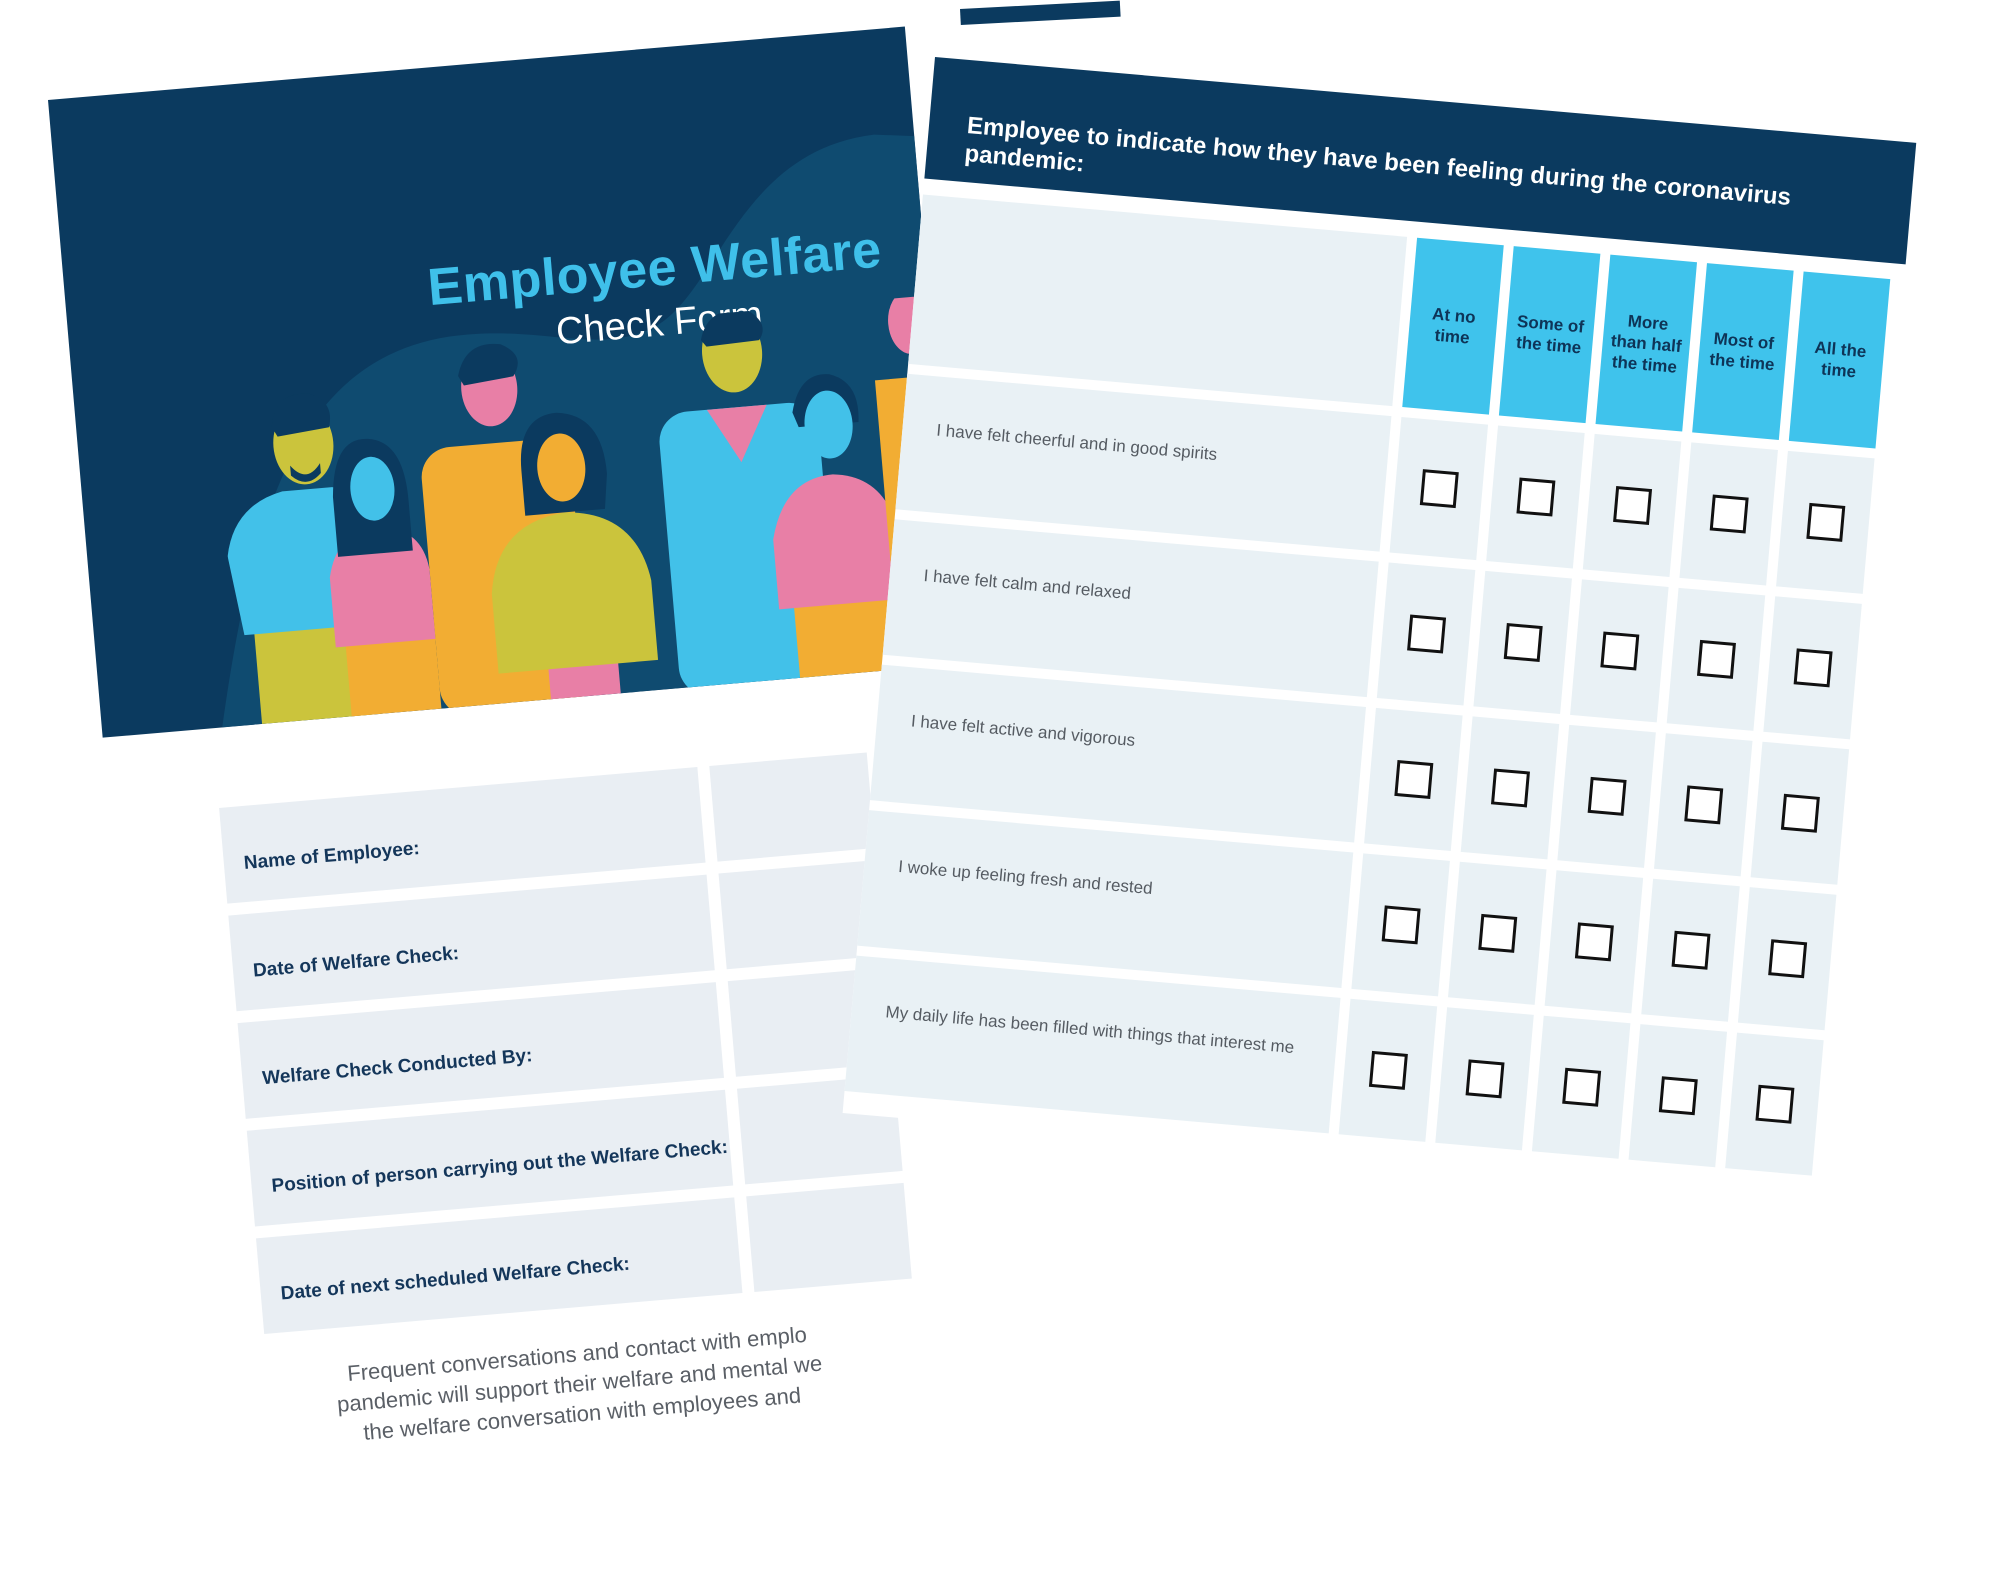  I want to click on column-header: At no time, so click(1453, 326).